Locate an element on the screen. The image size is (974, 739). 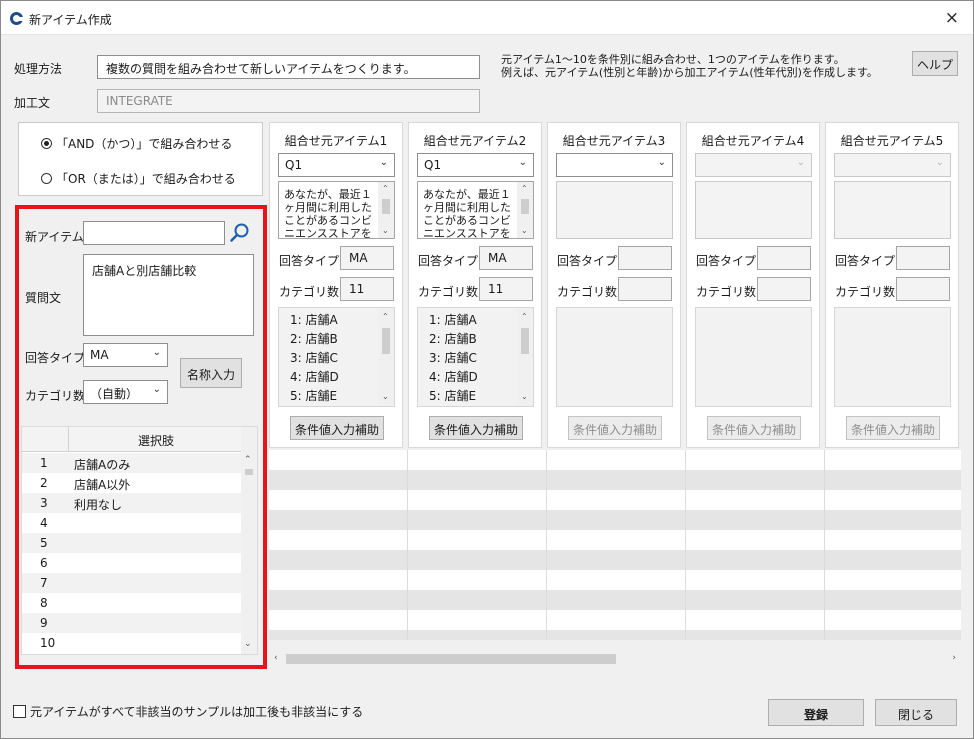
question-label: 質問文 is located at coordinates (43, 298).